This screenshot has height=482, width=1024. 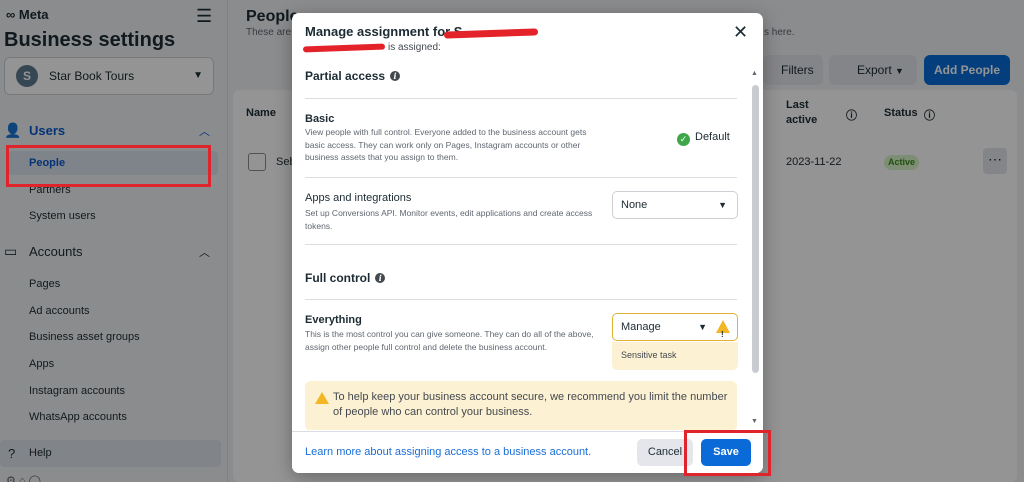 What do you see at coordinates (344, 48) in the screenshot?
I see `redaction-mark` at bounding box center [344, 48].